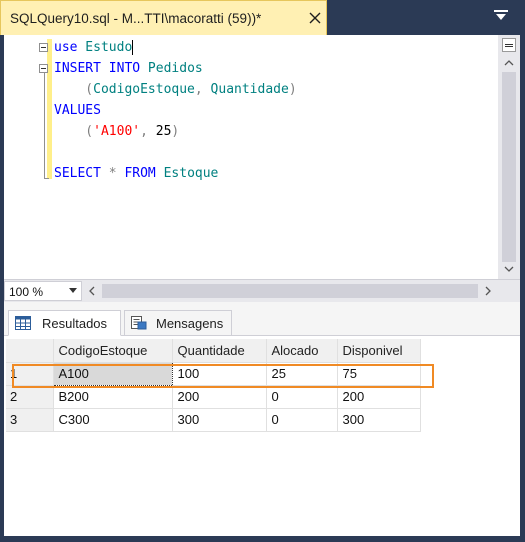  What do you see at coordinates (105, 47) in the screenshot?
I see `code-token: Estudo` at bounding box center [105, 47].